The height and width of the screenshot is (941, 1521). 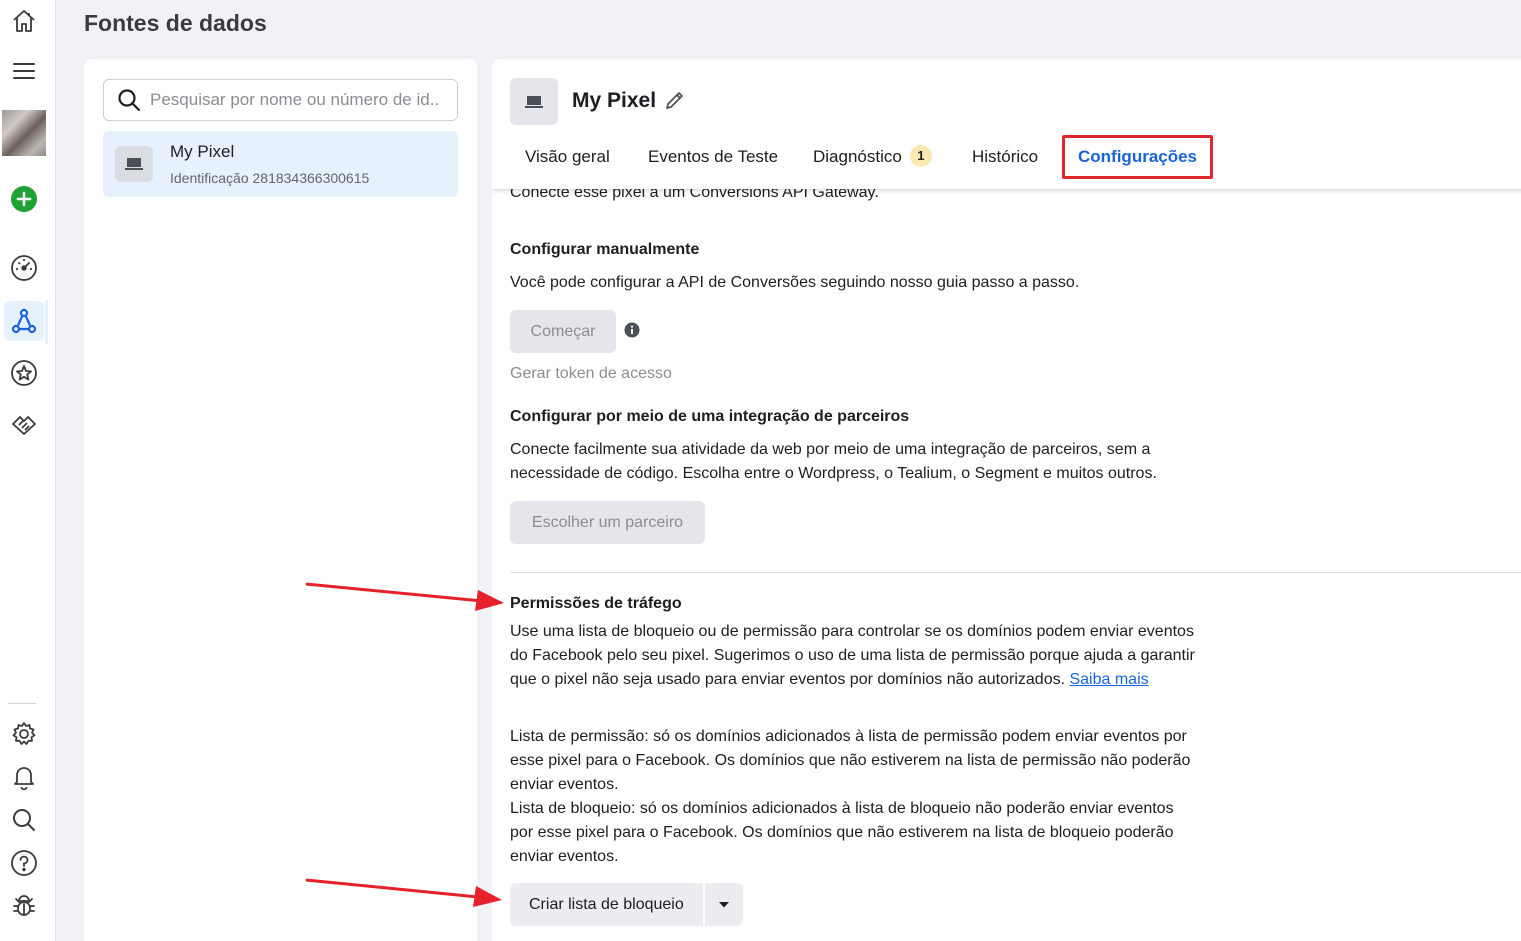 I want to click on tab-diagnostics: Diagnóstico 1, so click(x=872, y=157).